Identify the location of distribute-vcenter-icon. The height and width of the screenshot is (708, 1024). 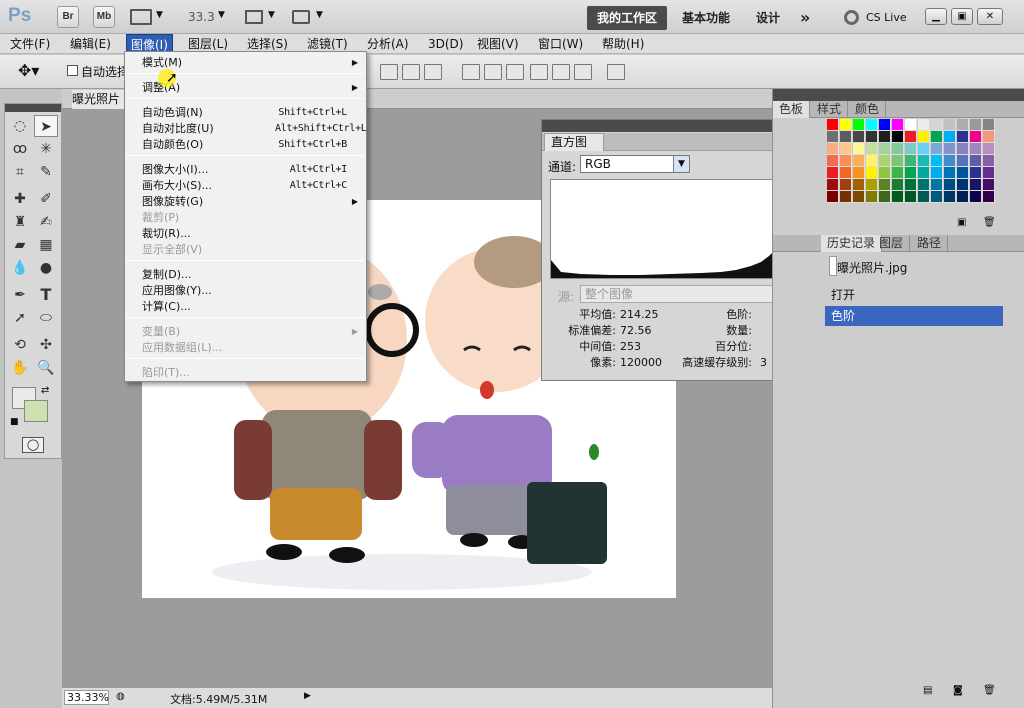
(493, 72).